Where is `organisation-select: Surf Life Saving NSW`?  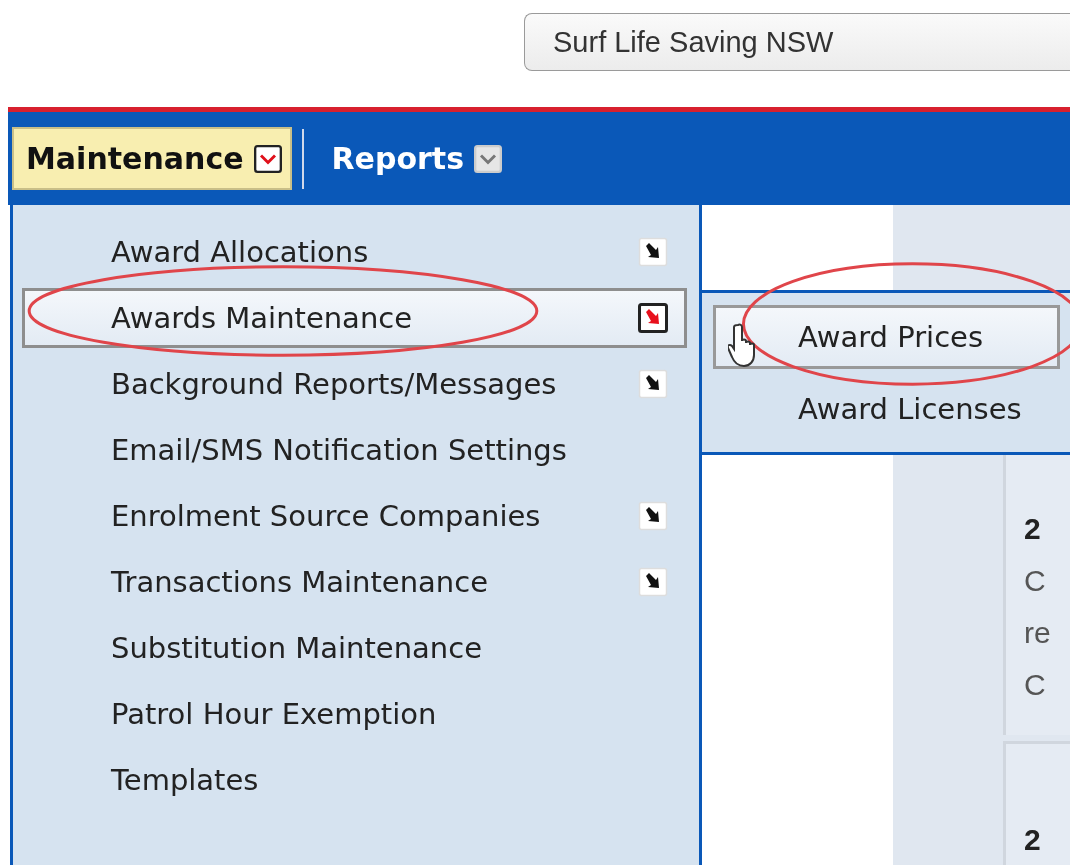
organisation-select: Surf Life Saving NSW is located at coordinates (797, 42).